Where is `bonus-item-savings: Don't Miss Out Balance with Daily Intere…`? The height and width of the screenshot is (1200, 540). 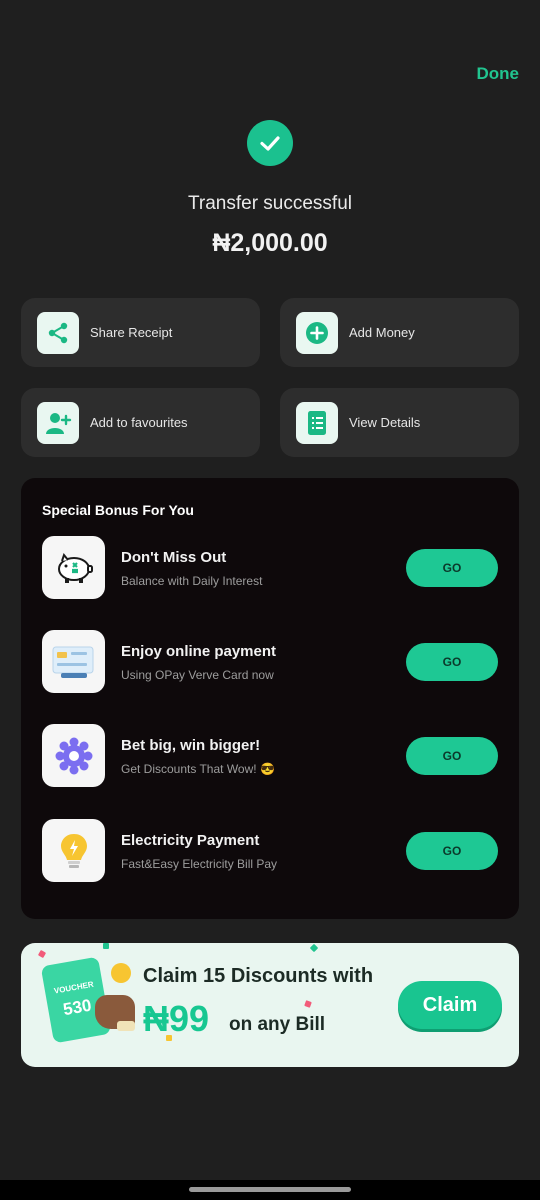
bonus-item-savings: Don't Miss Out Balance with Daily Intere… is located at coordinates (270, 568).